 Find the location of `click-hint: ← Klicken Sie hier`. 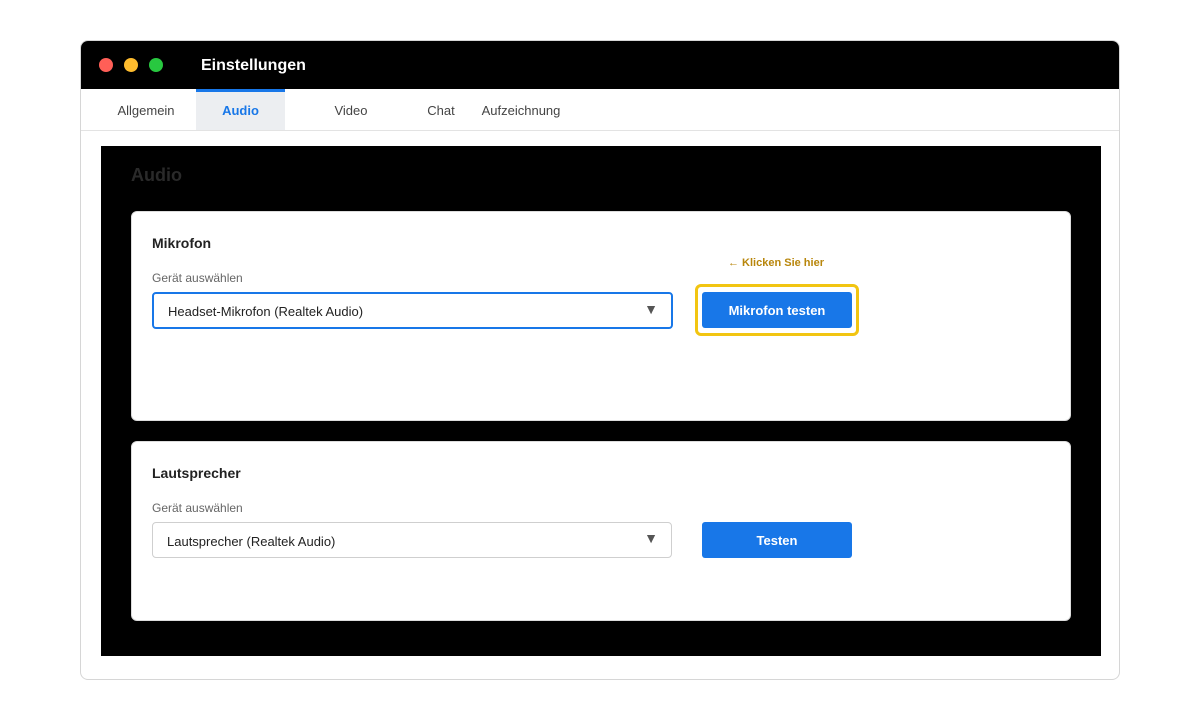

click-hint: ← Klicken Sie hier is located at coordinates (776, 263).